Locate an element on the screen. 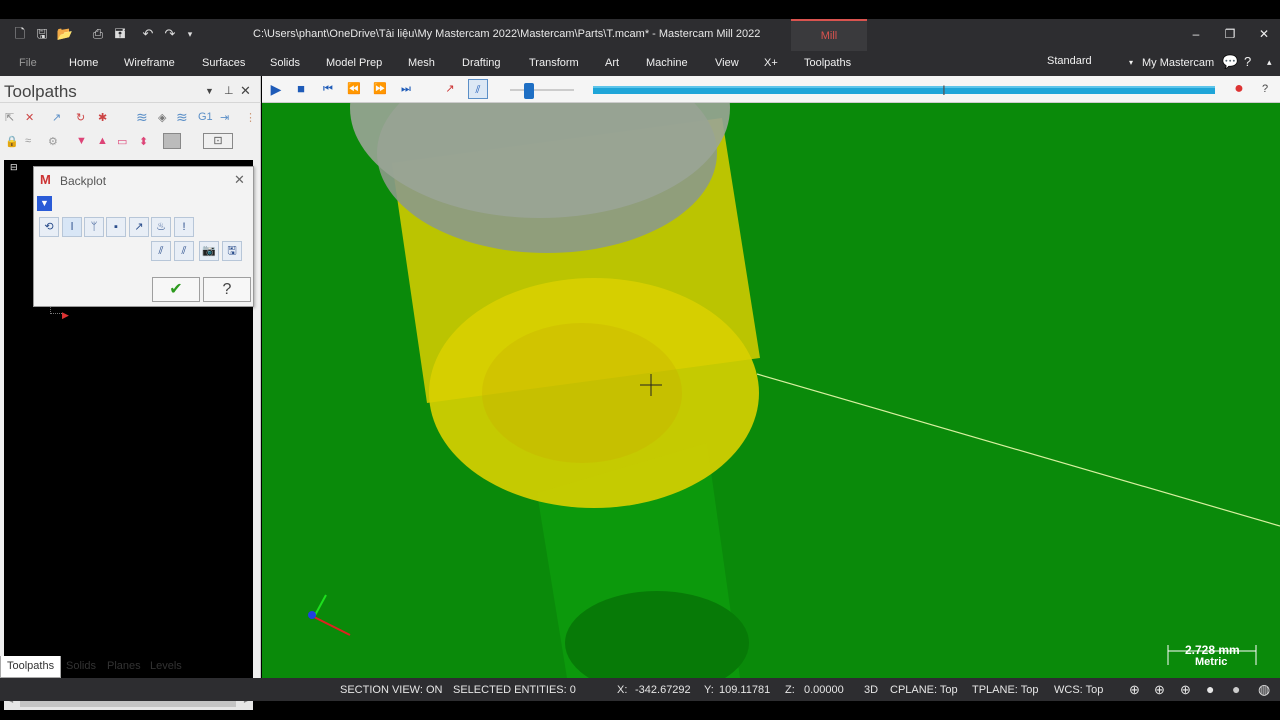  move-up-icon: ▲ is located at coordinates (102, 141).